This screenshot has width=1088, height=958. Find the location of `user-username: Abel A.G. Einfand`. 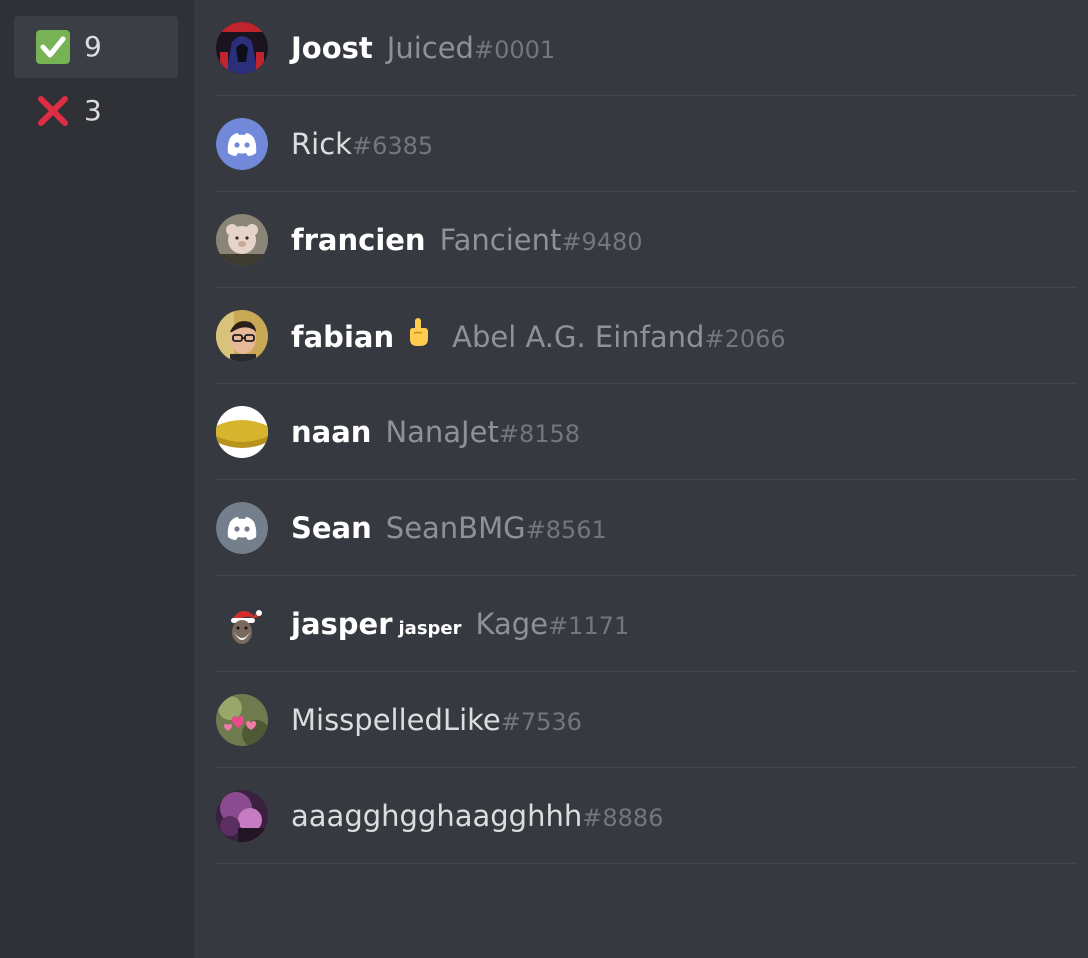

user-username: Abel A.G. Einfand is located at coordinates (578, 337).